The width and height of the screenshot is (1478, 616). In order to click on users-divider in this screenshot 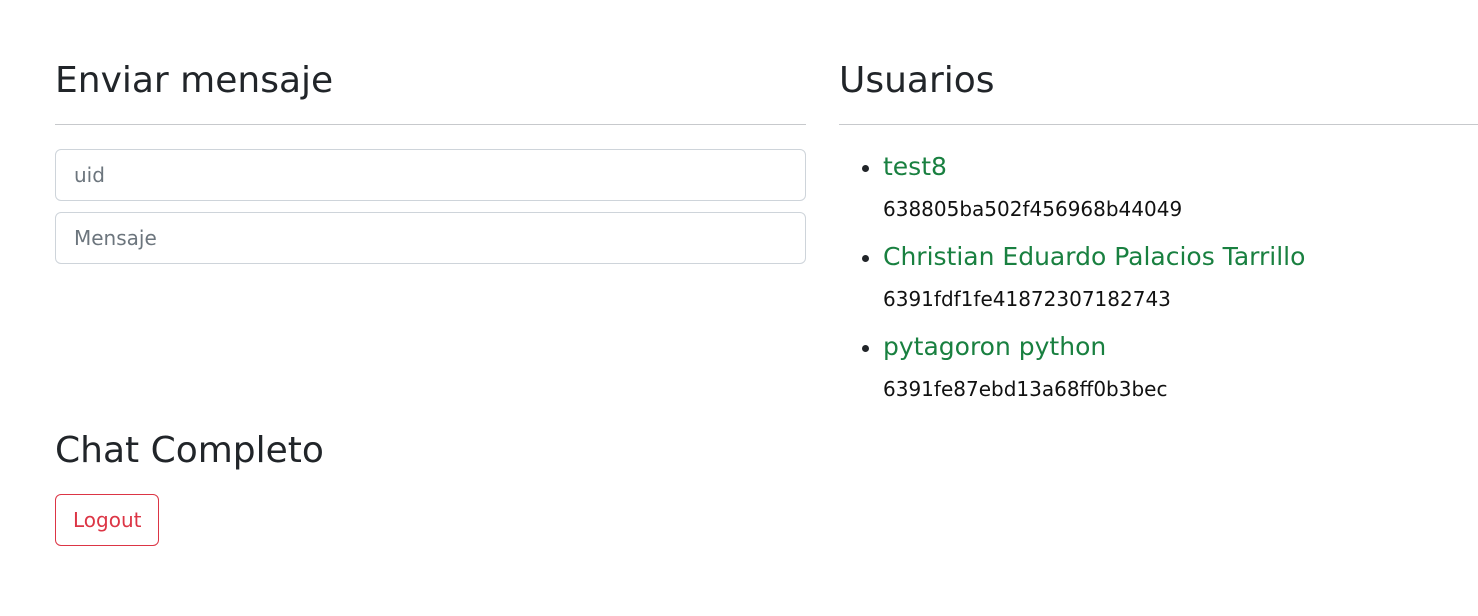, I will do `click(1158, 124)`.